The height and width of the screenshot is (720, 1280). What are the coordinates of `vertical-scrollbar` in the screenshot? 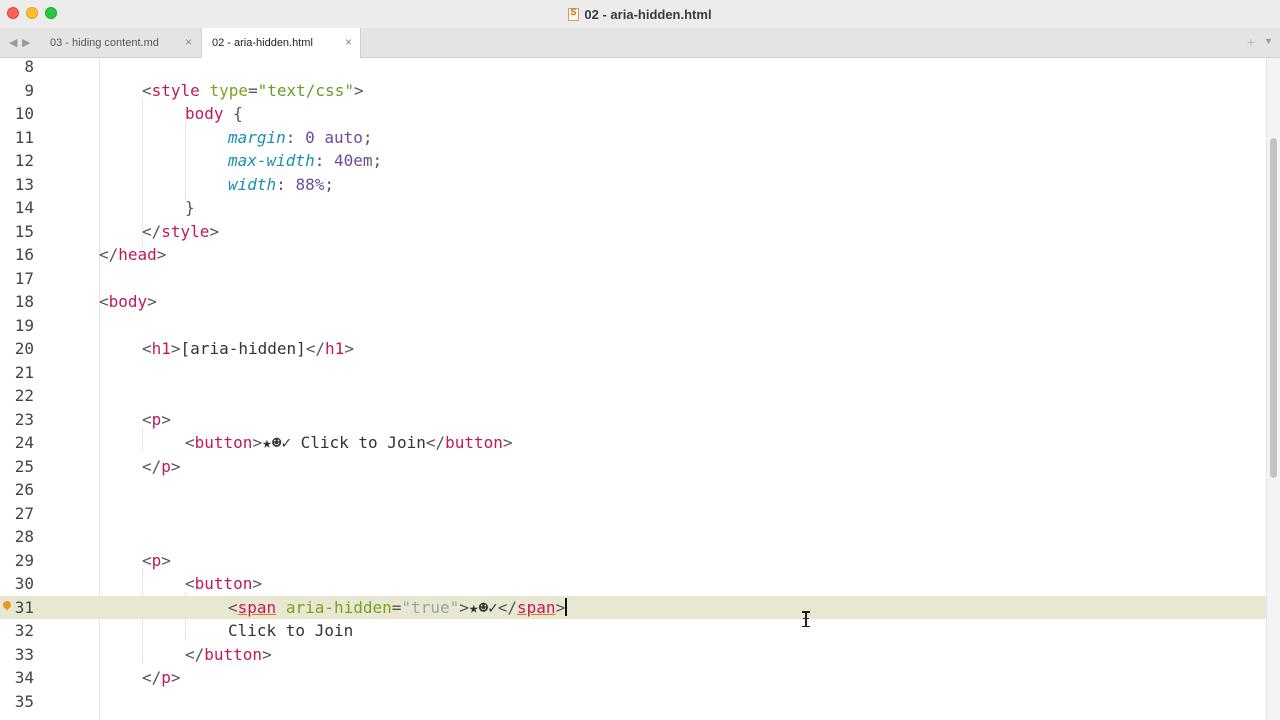 It's located at (1273, 389).